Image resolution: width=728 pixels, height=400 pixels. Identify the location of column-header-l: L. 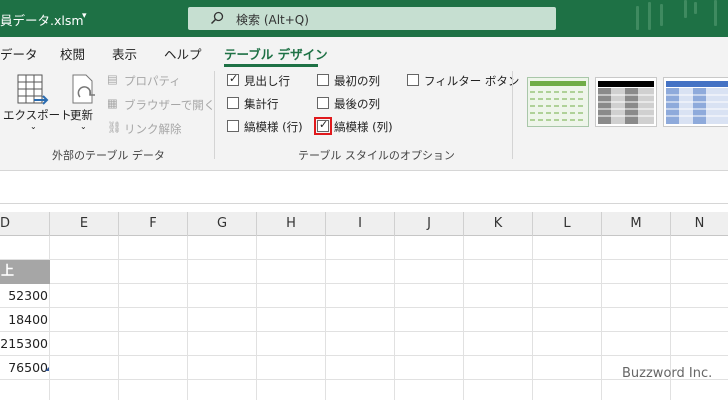
(567, 224).